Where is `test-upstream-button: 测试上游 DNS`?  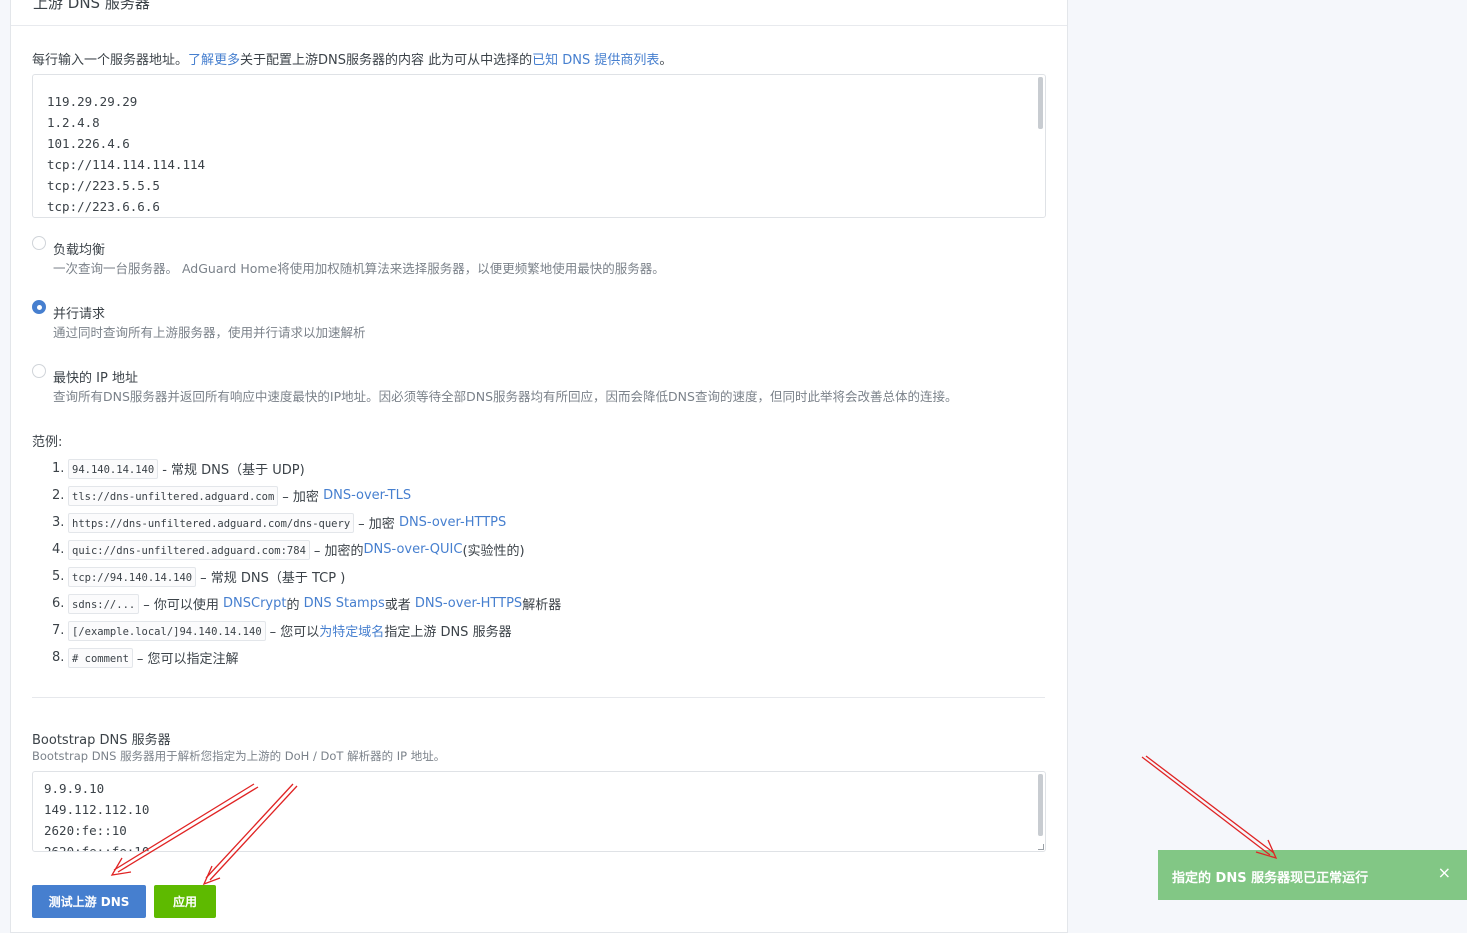
test-upstream-button: 测试上游 DNS is located at coordinates (89, 901).